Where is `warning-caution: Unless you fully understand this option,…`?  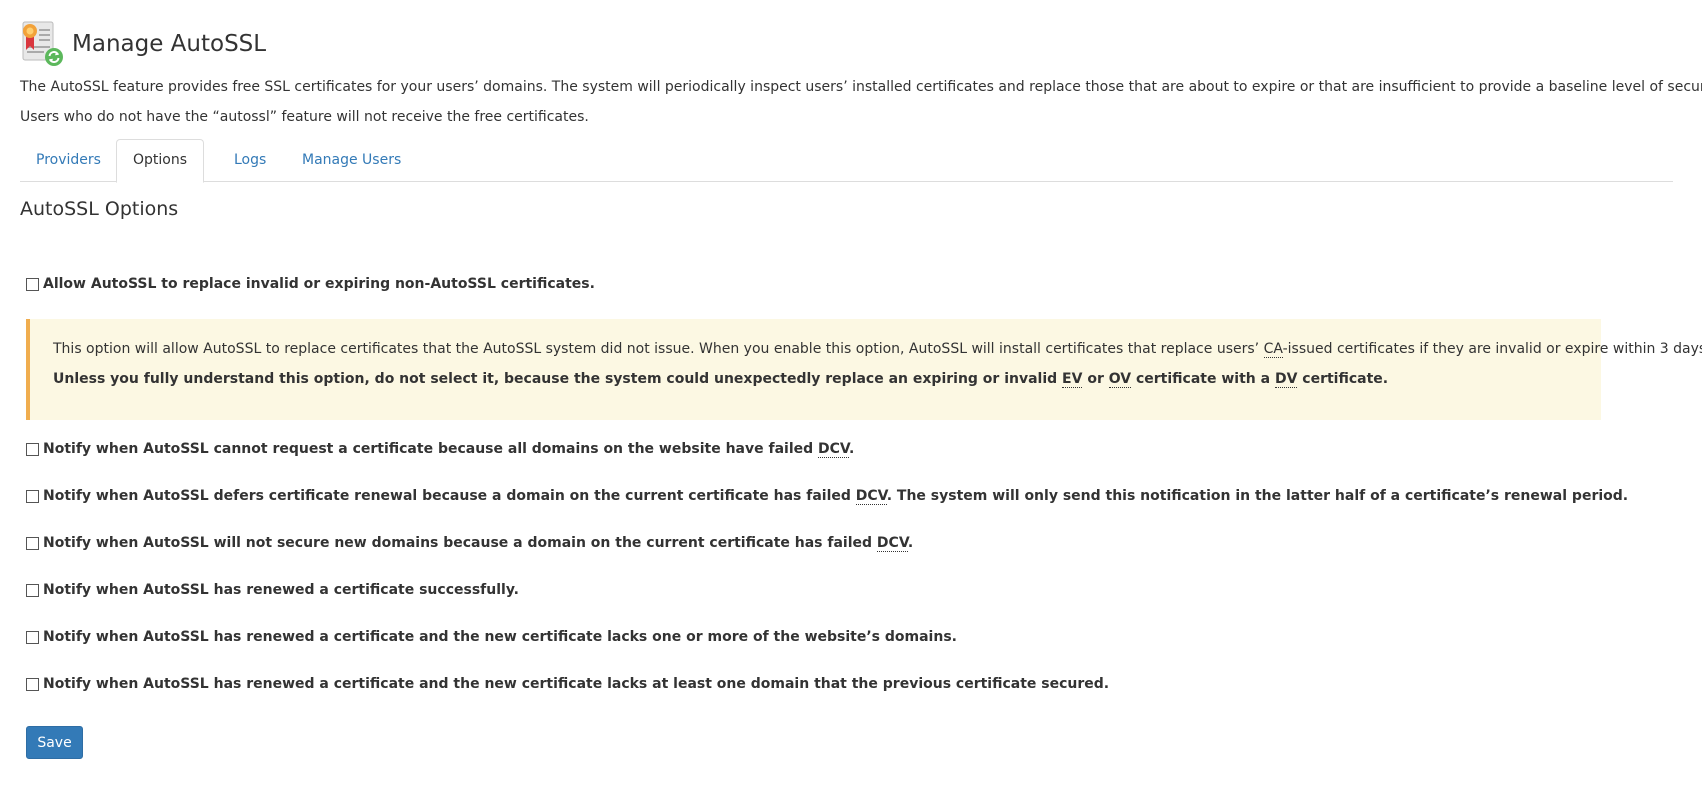 warning-caution: Unless you fully understand this option,… is located at coordinates (721, 379).